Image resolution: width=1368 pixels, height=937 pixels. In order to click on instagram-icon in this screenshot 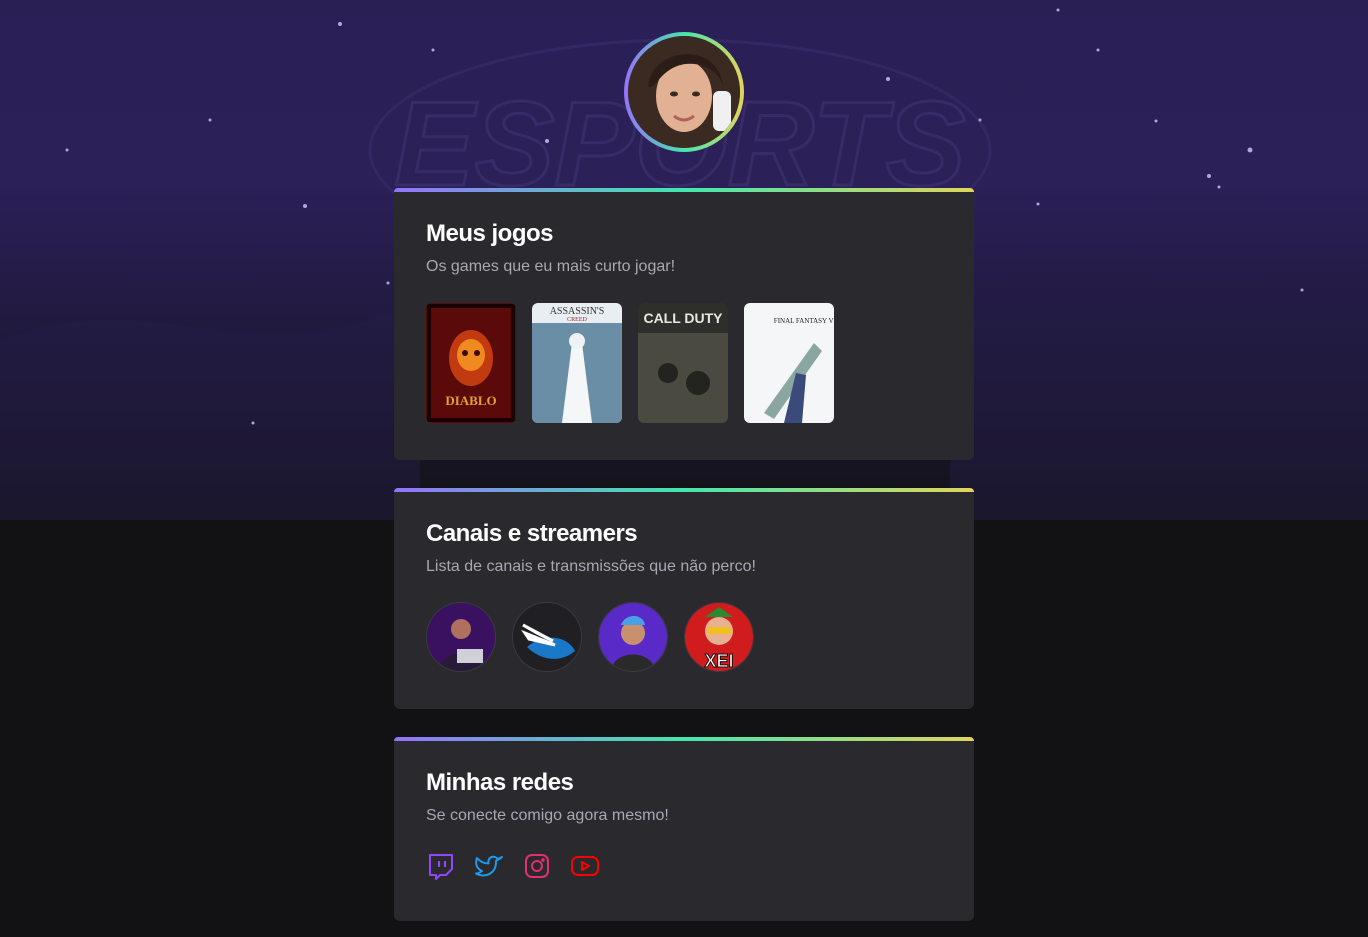, I will do `click(537, 866)`.